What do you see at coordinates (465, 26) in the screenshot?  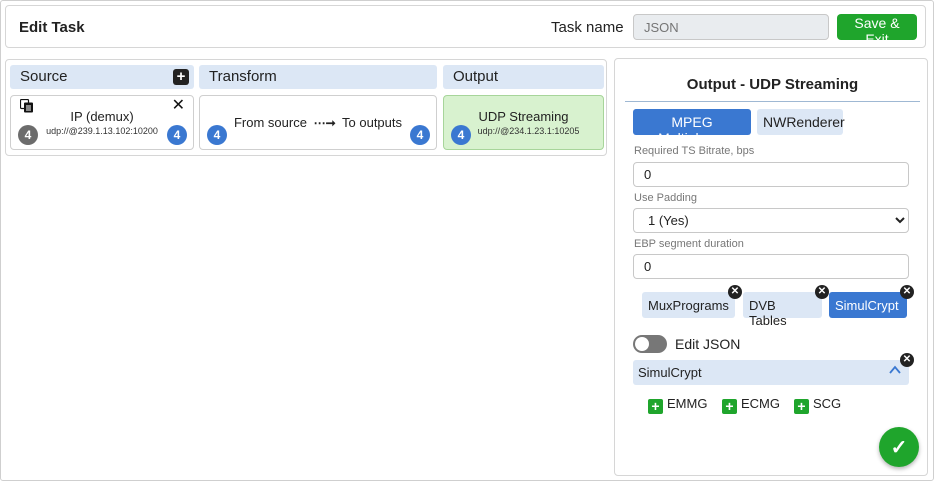 I see `header-bar: Edit Task Task name Save & Exit` at bounding box center [465, 26].